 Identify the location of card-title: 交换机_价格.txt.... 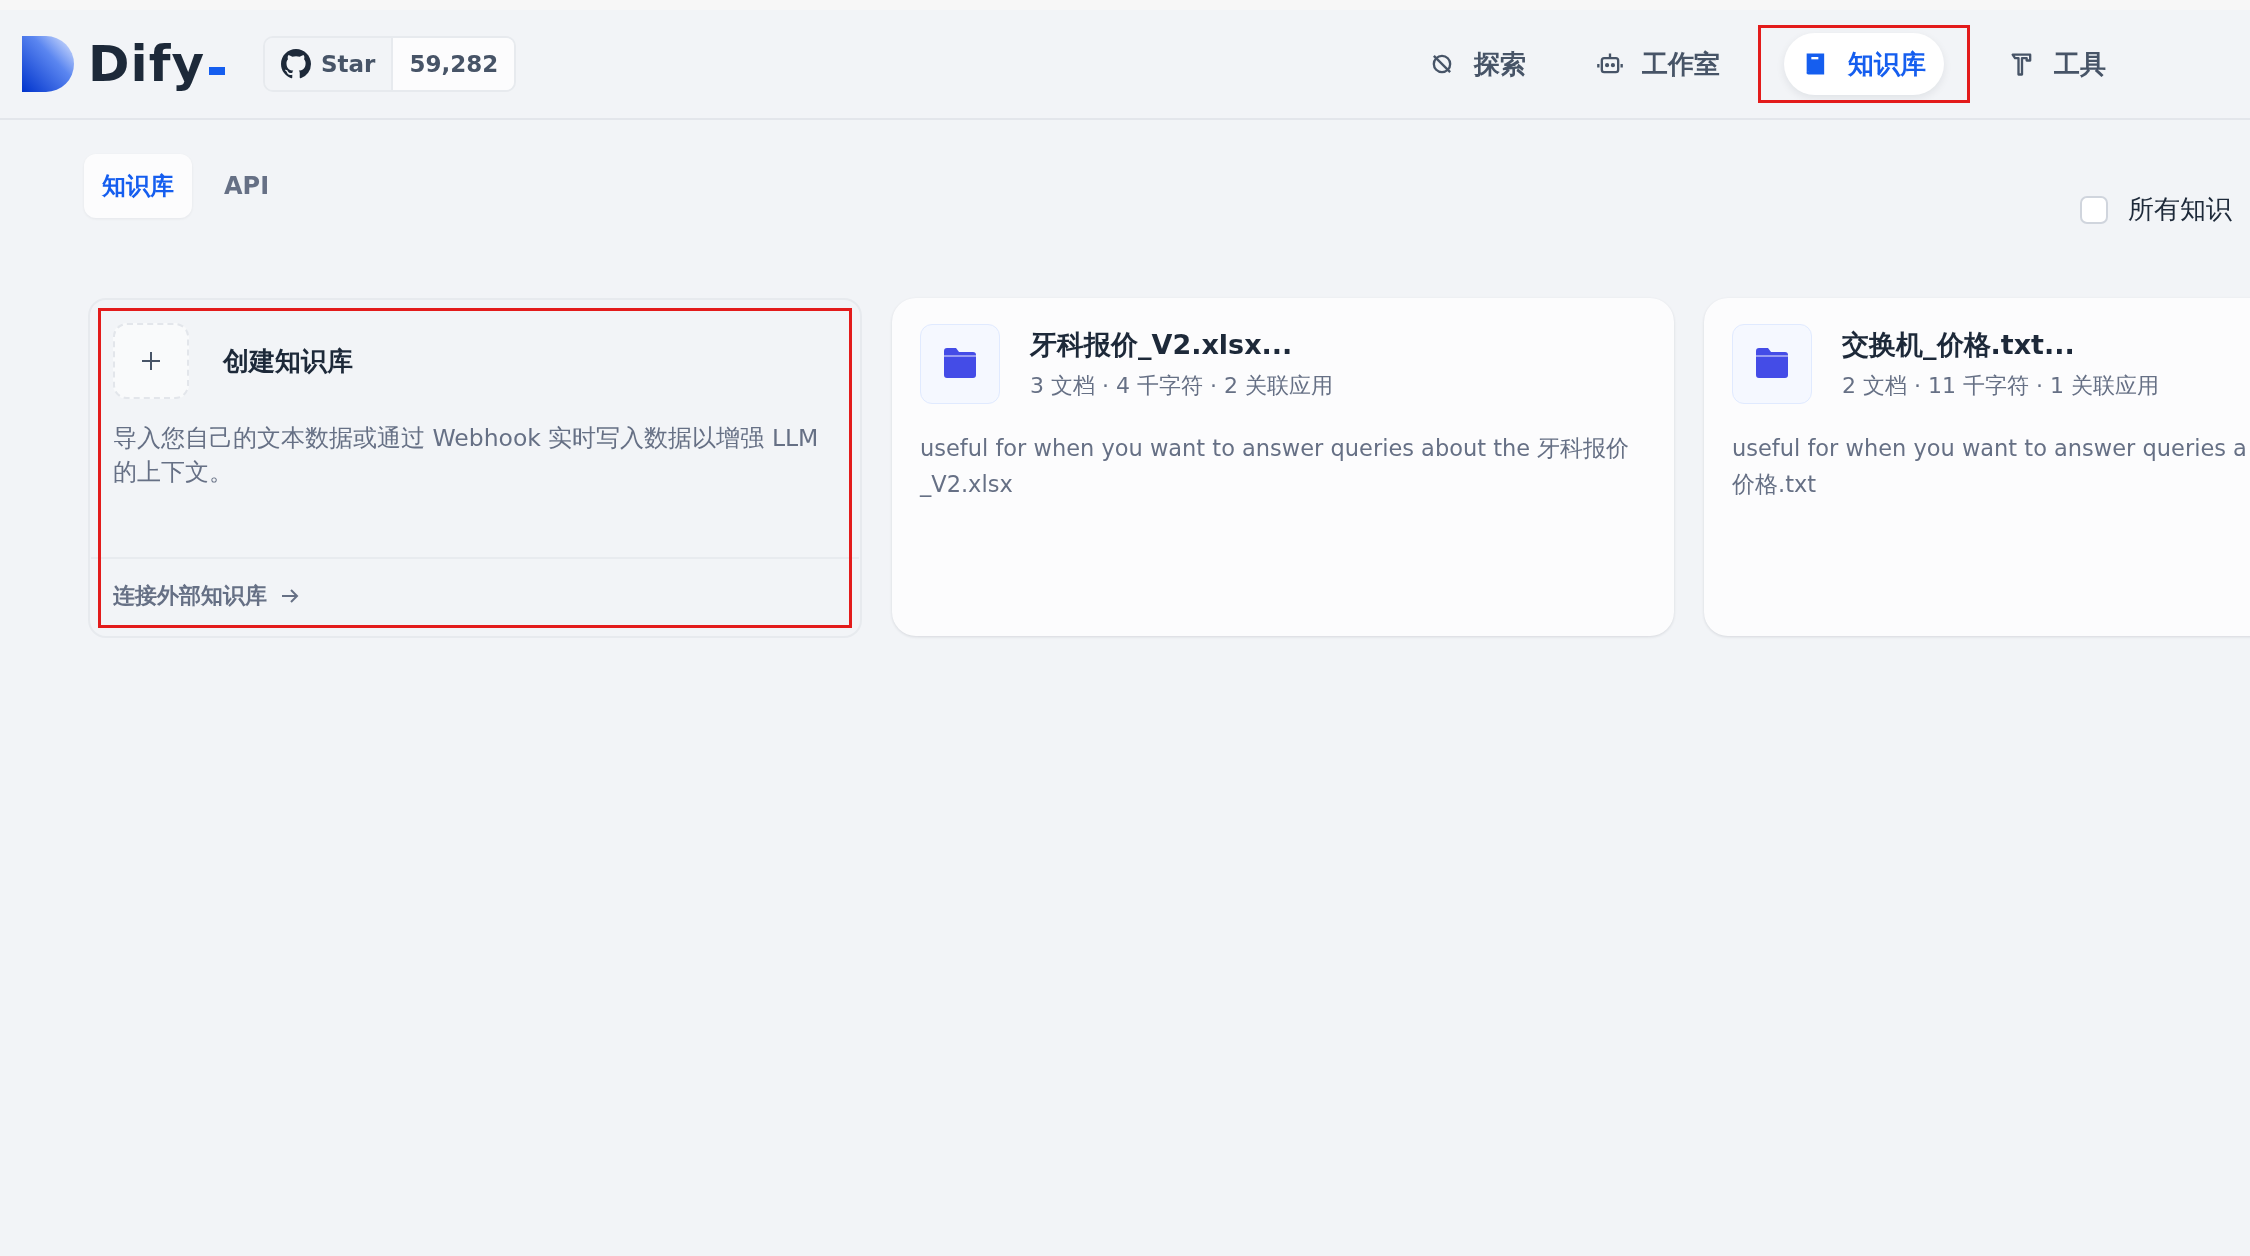
(1959, 345).